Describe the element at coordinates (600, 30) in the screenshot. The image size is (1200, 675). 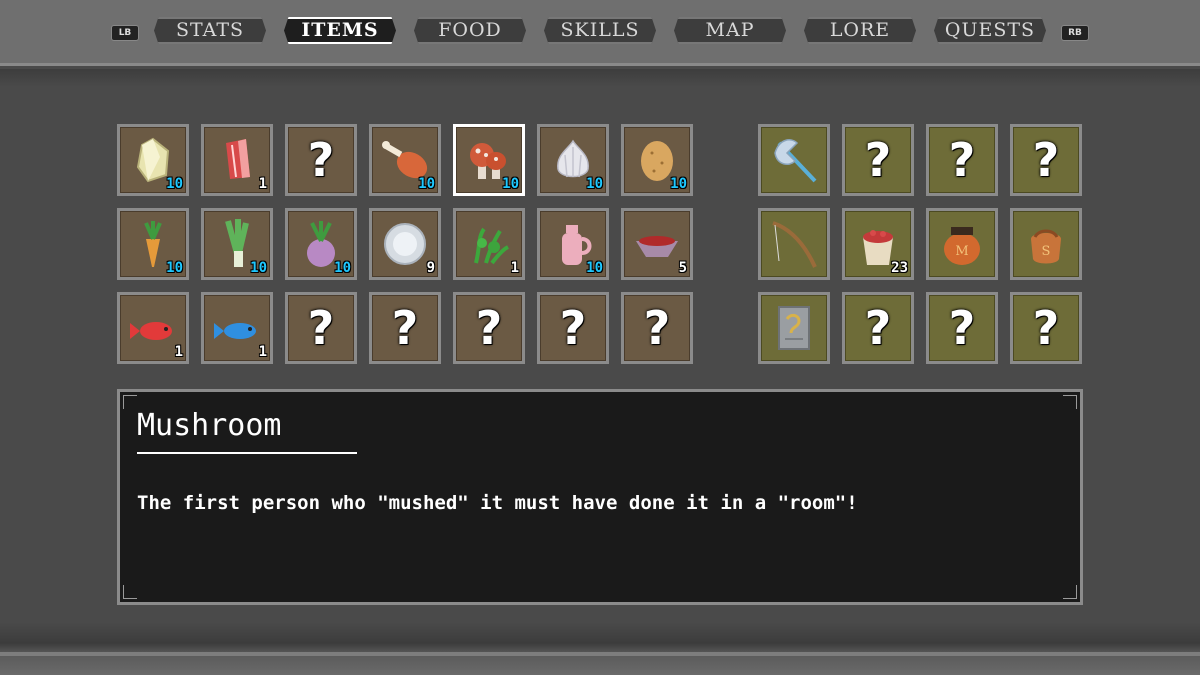
I see `tab-skills: SKILLS` at that location.